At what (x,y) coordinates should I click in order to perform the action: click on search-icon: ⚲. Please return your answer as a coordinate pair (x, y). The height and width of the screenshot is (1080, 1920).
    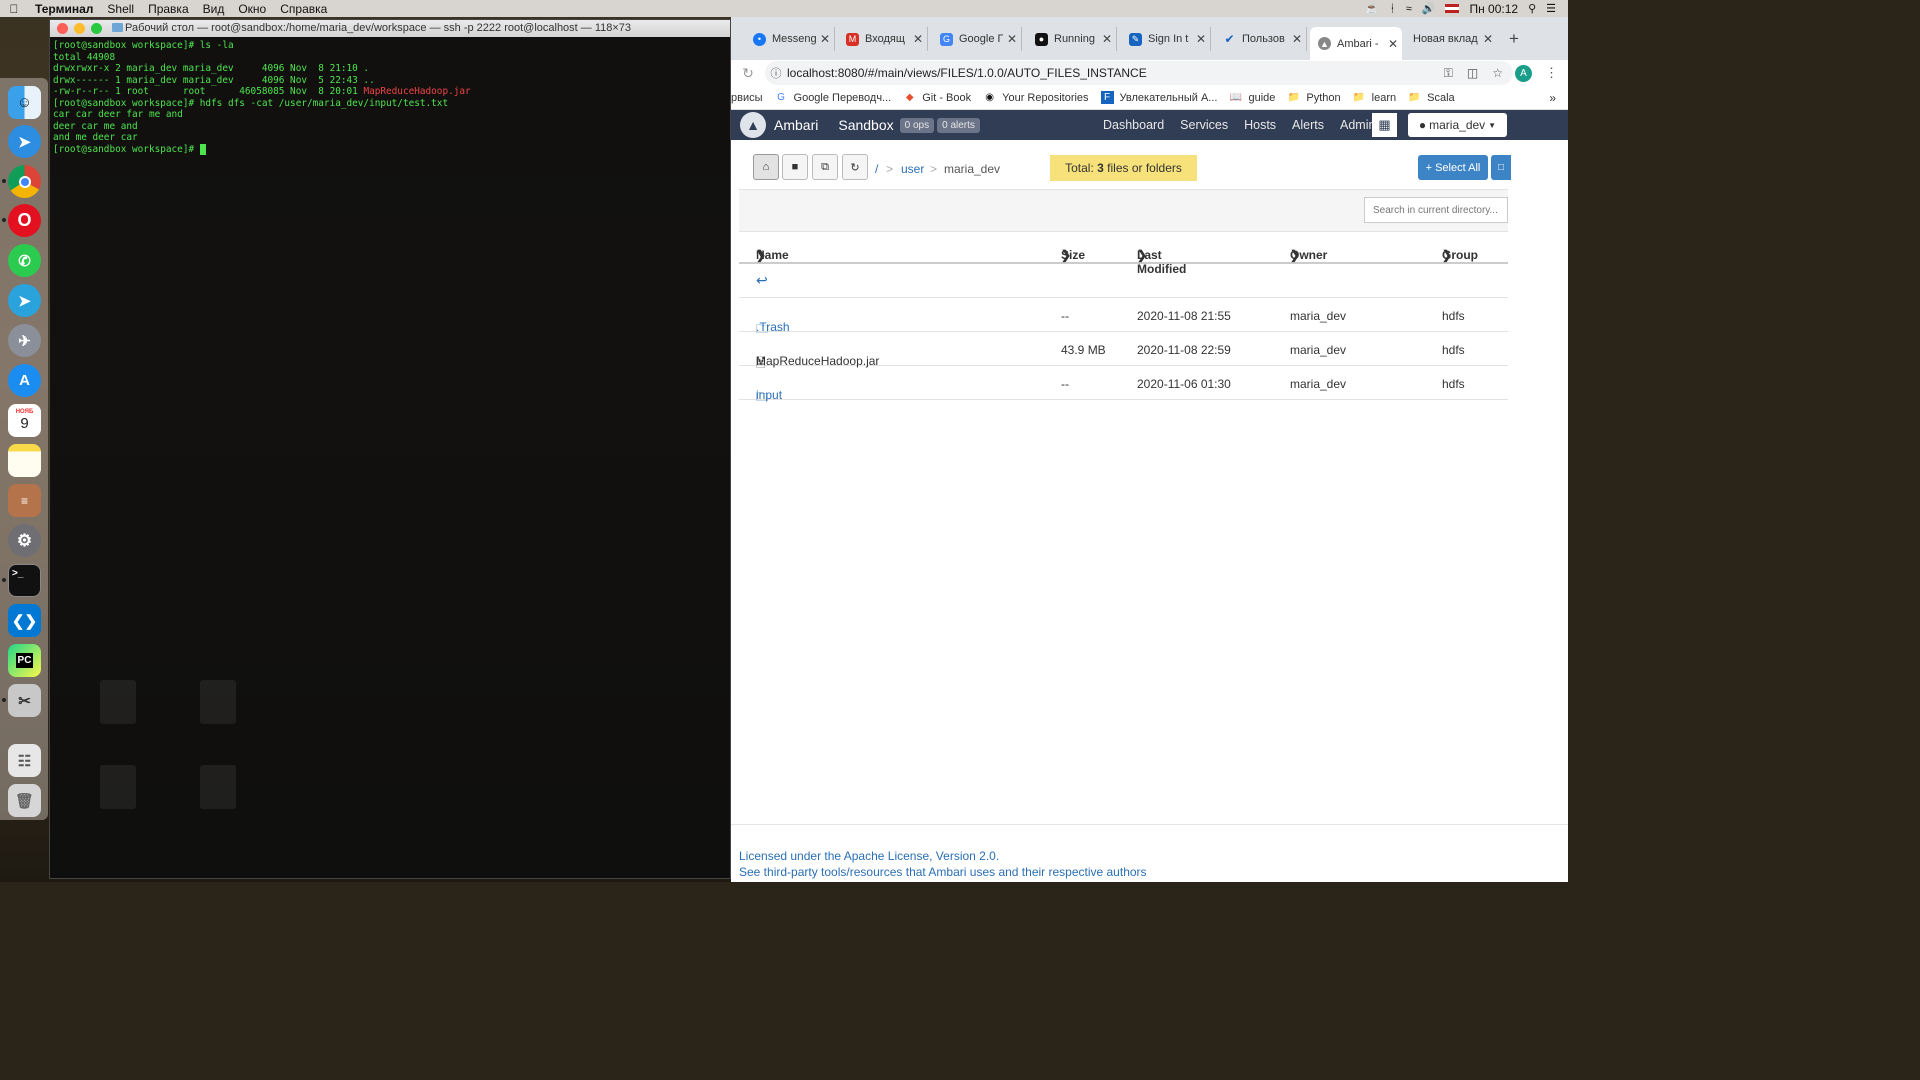
    Looking at the image, I should click on (1532, 8).